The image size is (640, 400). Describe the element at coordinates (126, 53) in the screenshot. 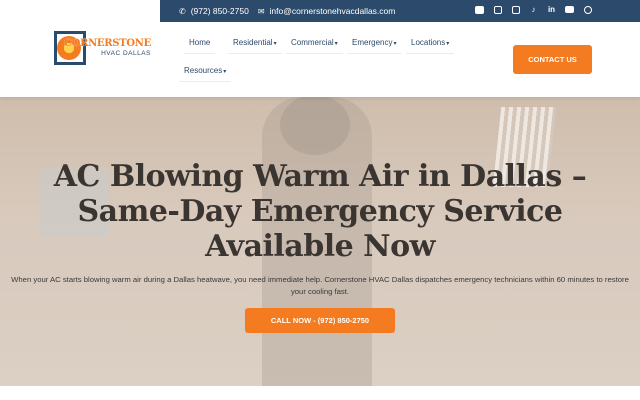

I see `logo-line2: HVAC DALLAS` at that location.